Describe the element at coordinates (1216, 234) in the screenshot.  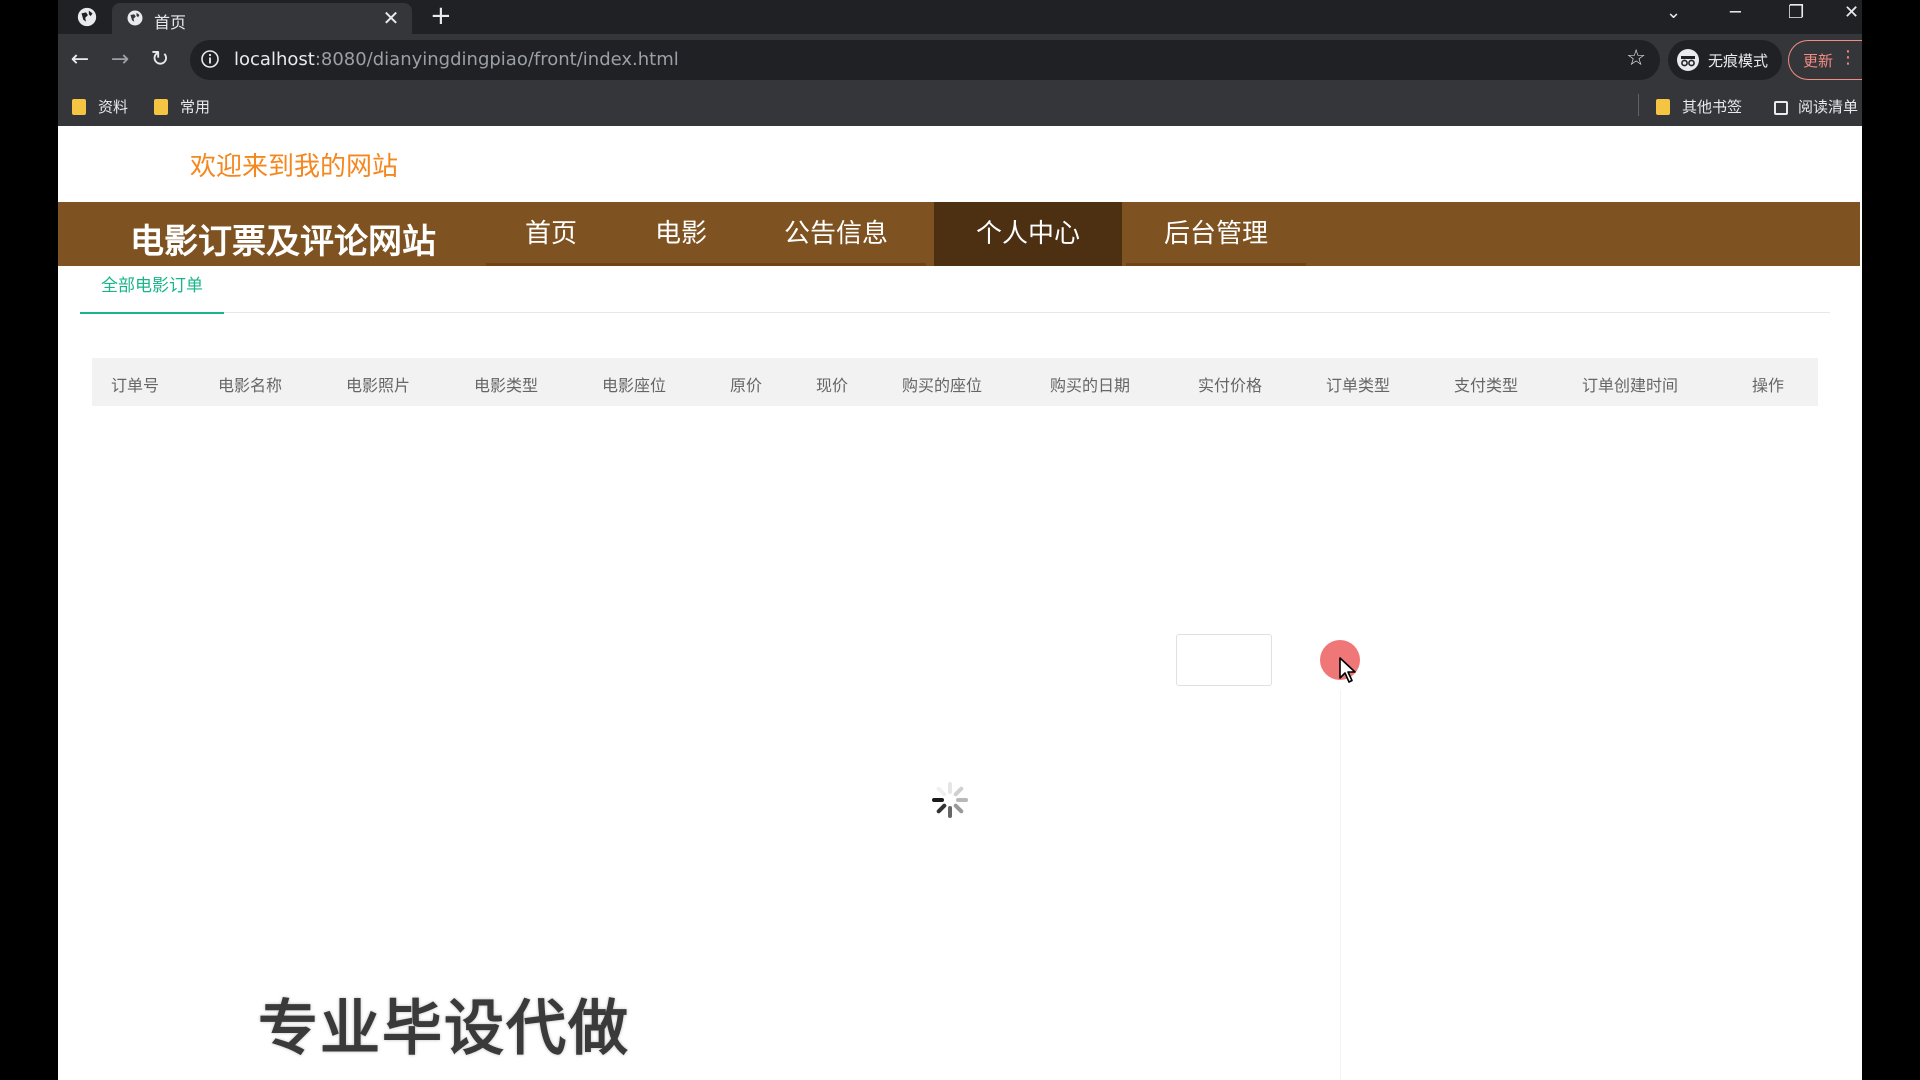
I see `nav-admin: 后台管理` at that location.